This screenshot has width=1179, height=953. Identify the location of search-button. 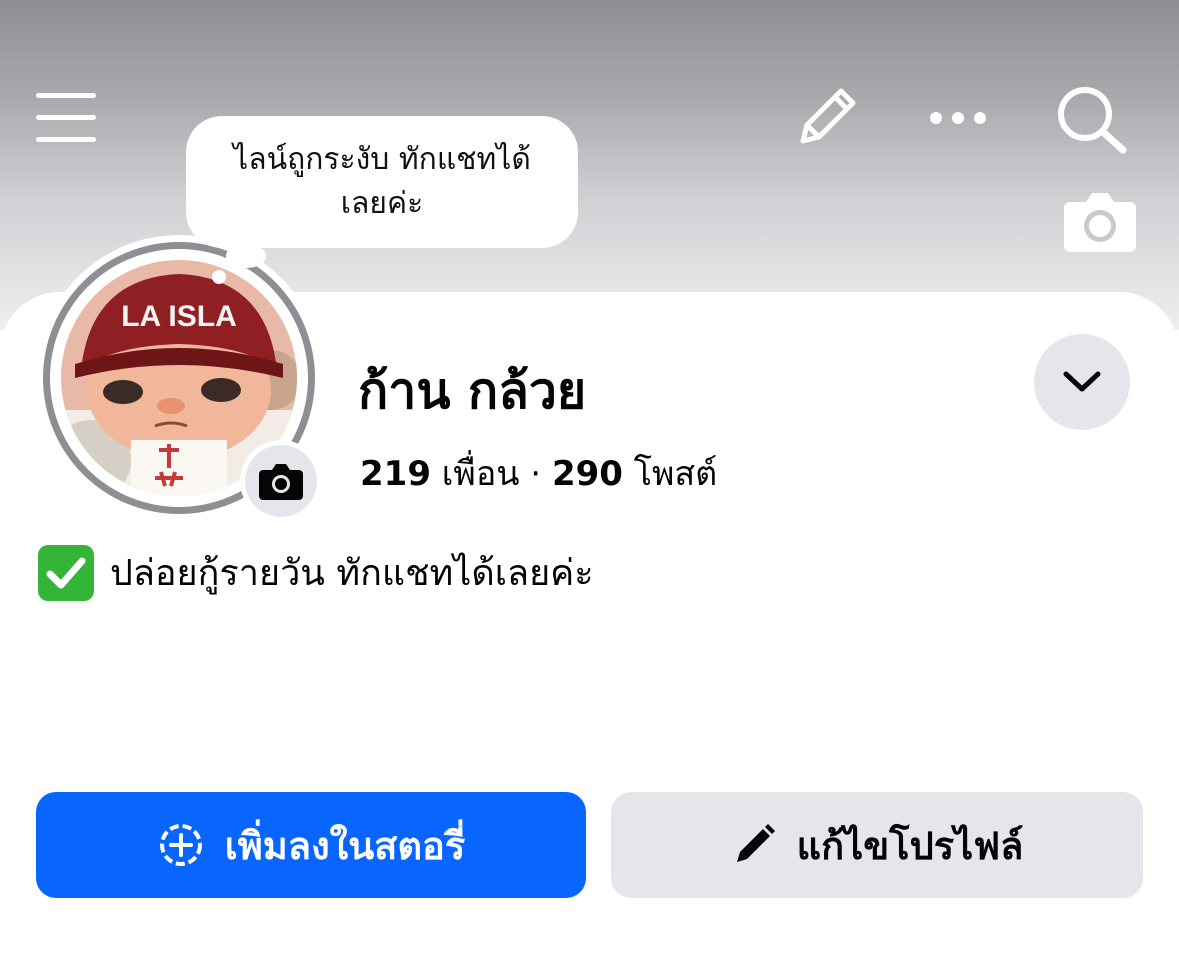
(1091, 118).